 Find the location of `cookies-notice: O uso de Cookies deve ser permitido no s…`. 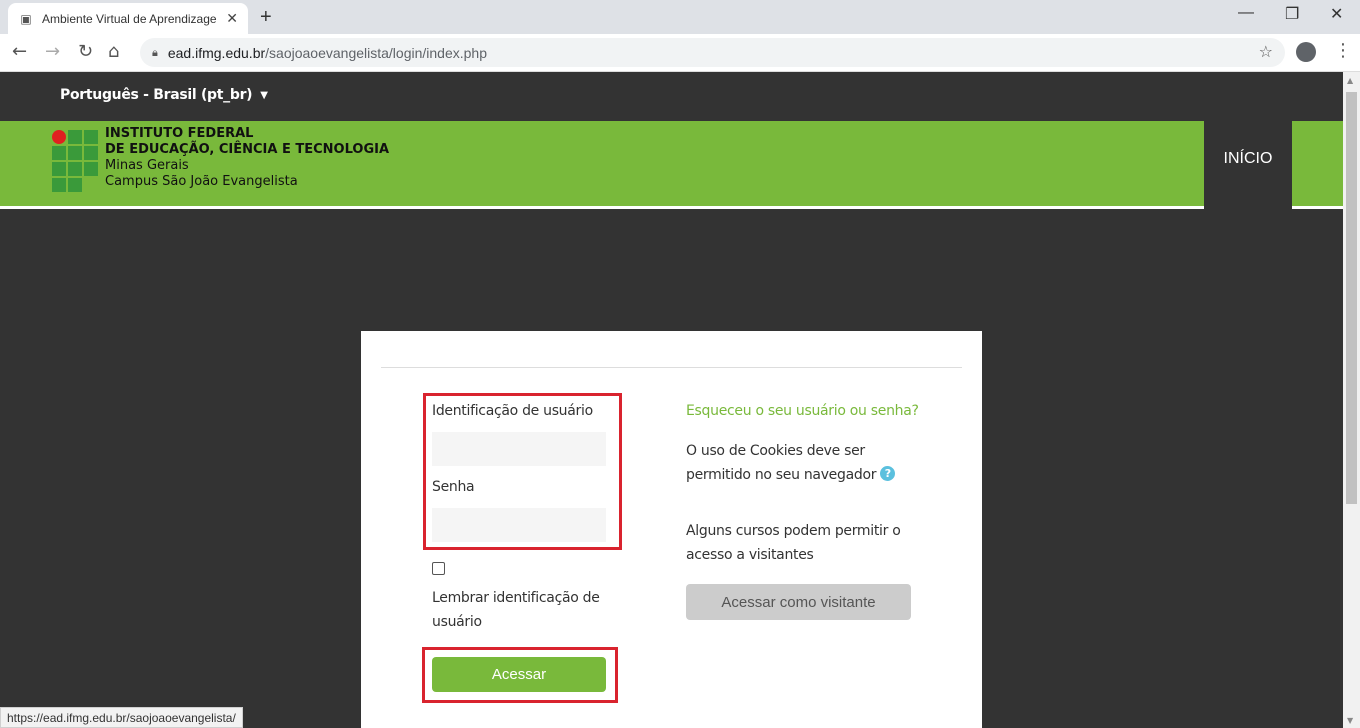

cookies-notice: O uso de Cookies deve ser permitido no s… is located at coordinates (803, 463).